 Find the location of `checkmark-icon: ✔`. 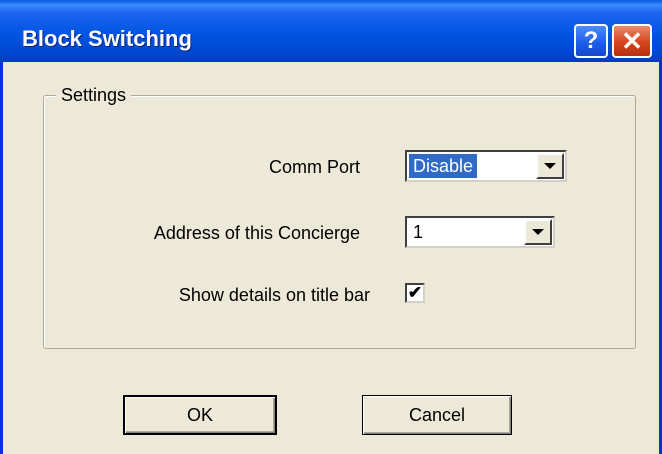

checkmark-icon: ✔ is located at coordinates (415, 292).